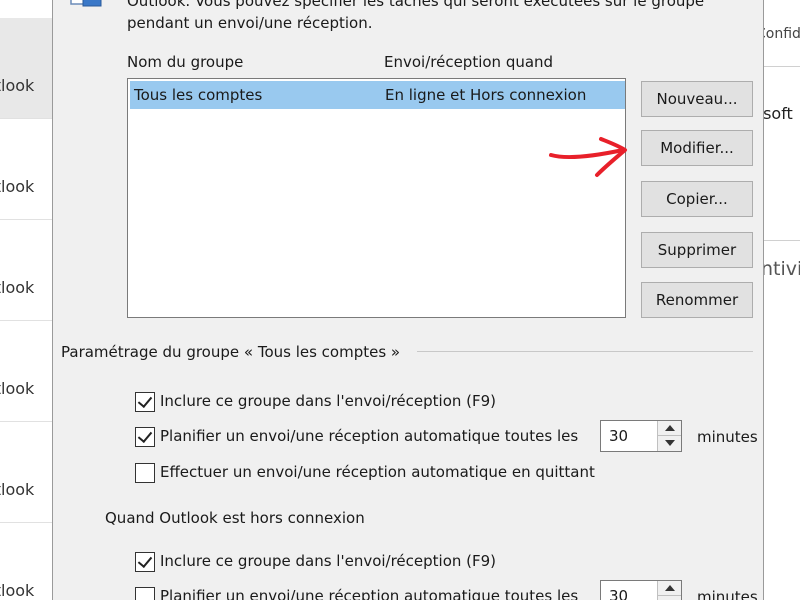  I want to click on background-text: Confiden, so click(782, 34).